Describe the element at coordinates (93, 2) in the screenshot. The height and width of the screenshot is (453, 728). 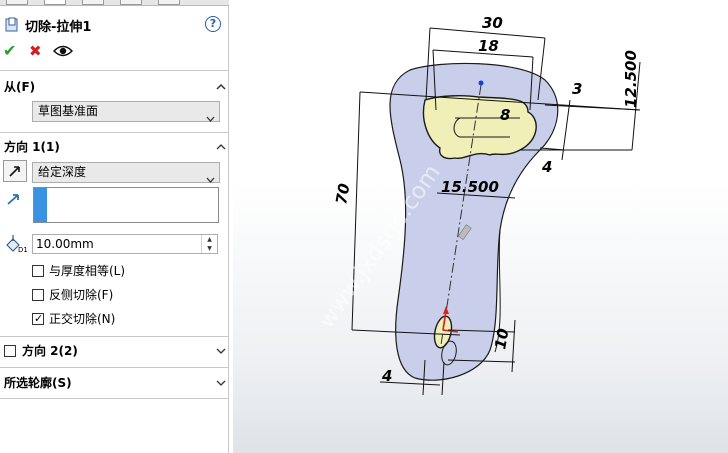
I see `tab-configuration` at that location.